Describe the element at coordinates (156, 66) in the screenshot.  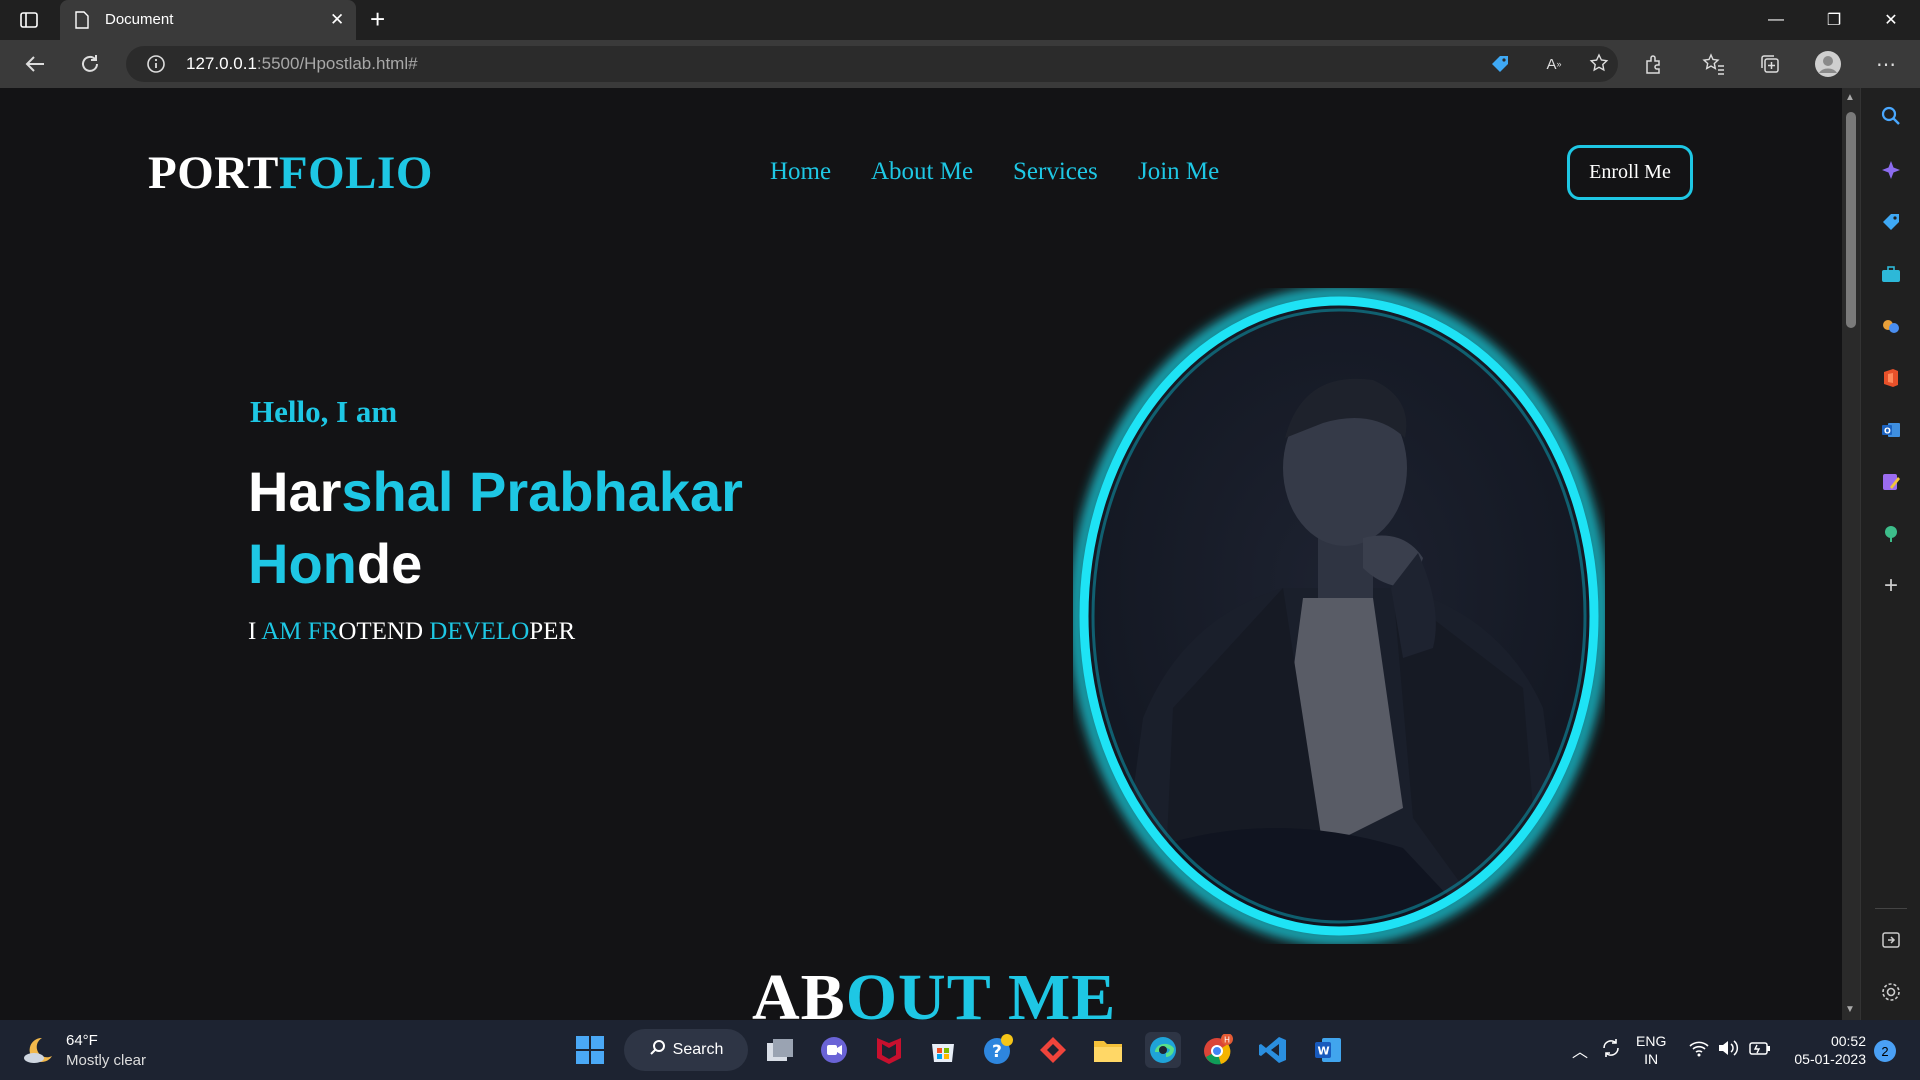
I see `site-info-icon` at that location.